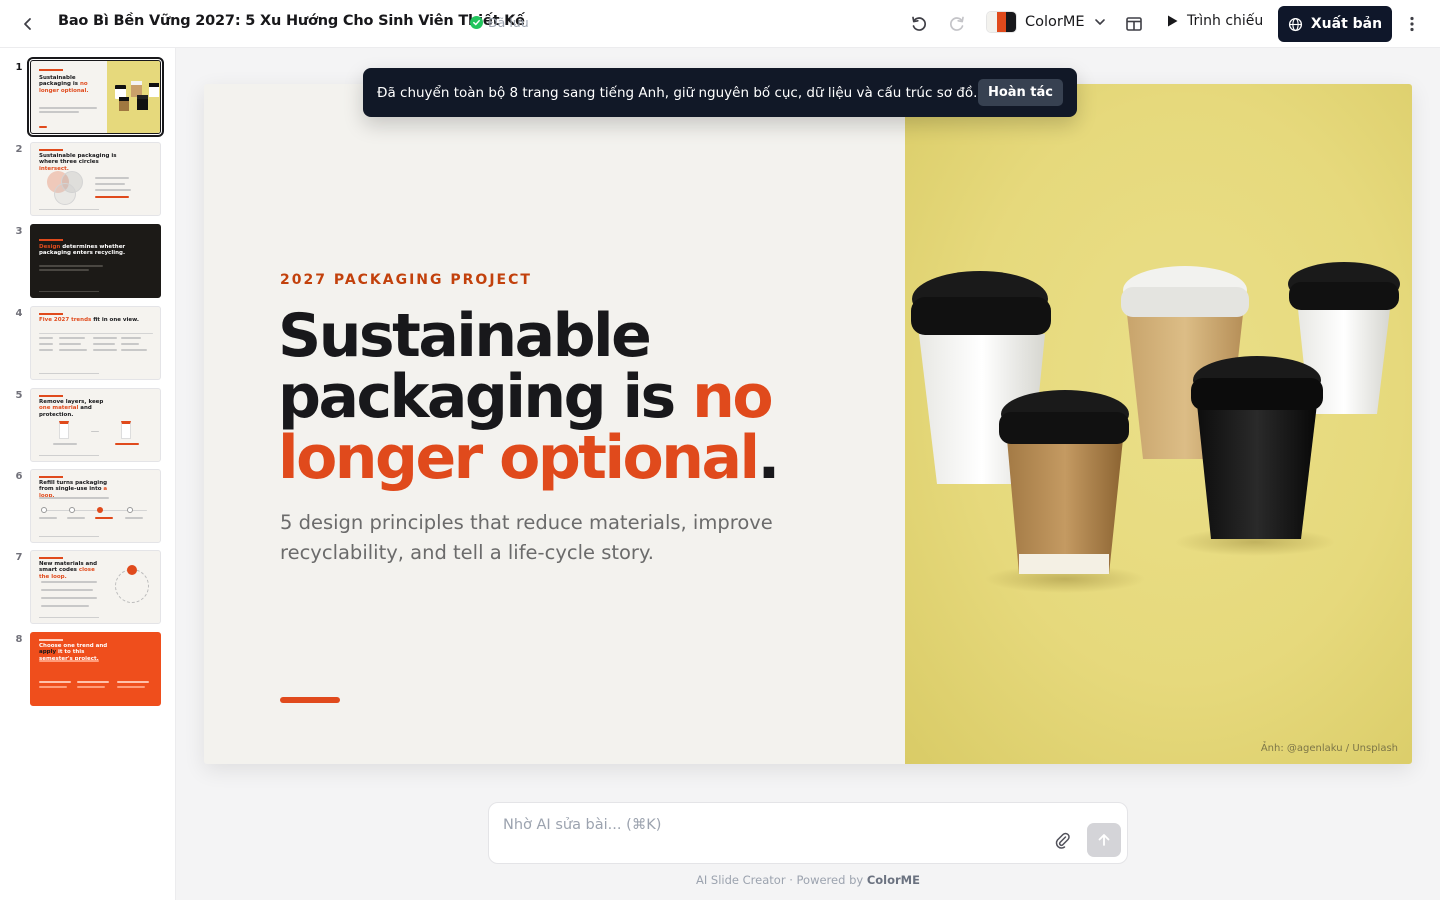 The image size is (1440, 900). I want to click on play-icon, so click(1173, 21).